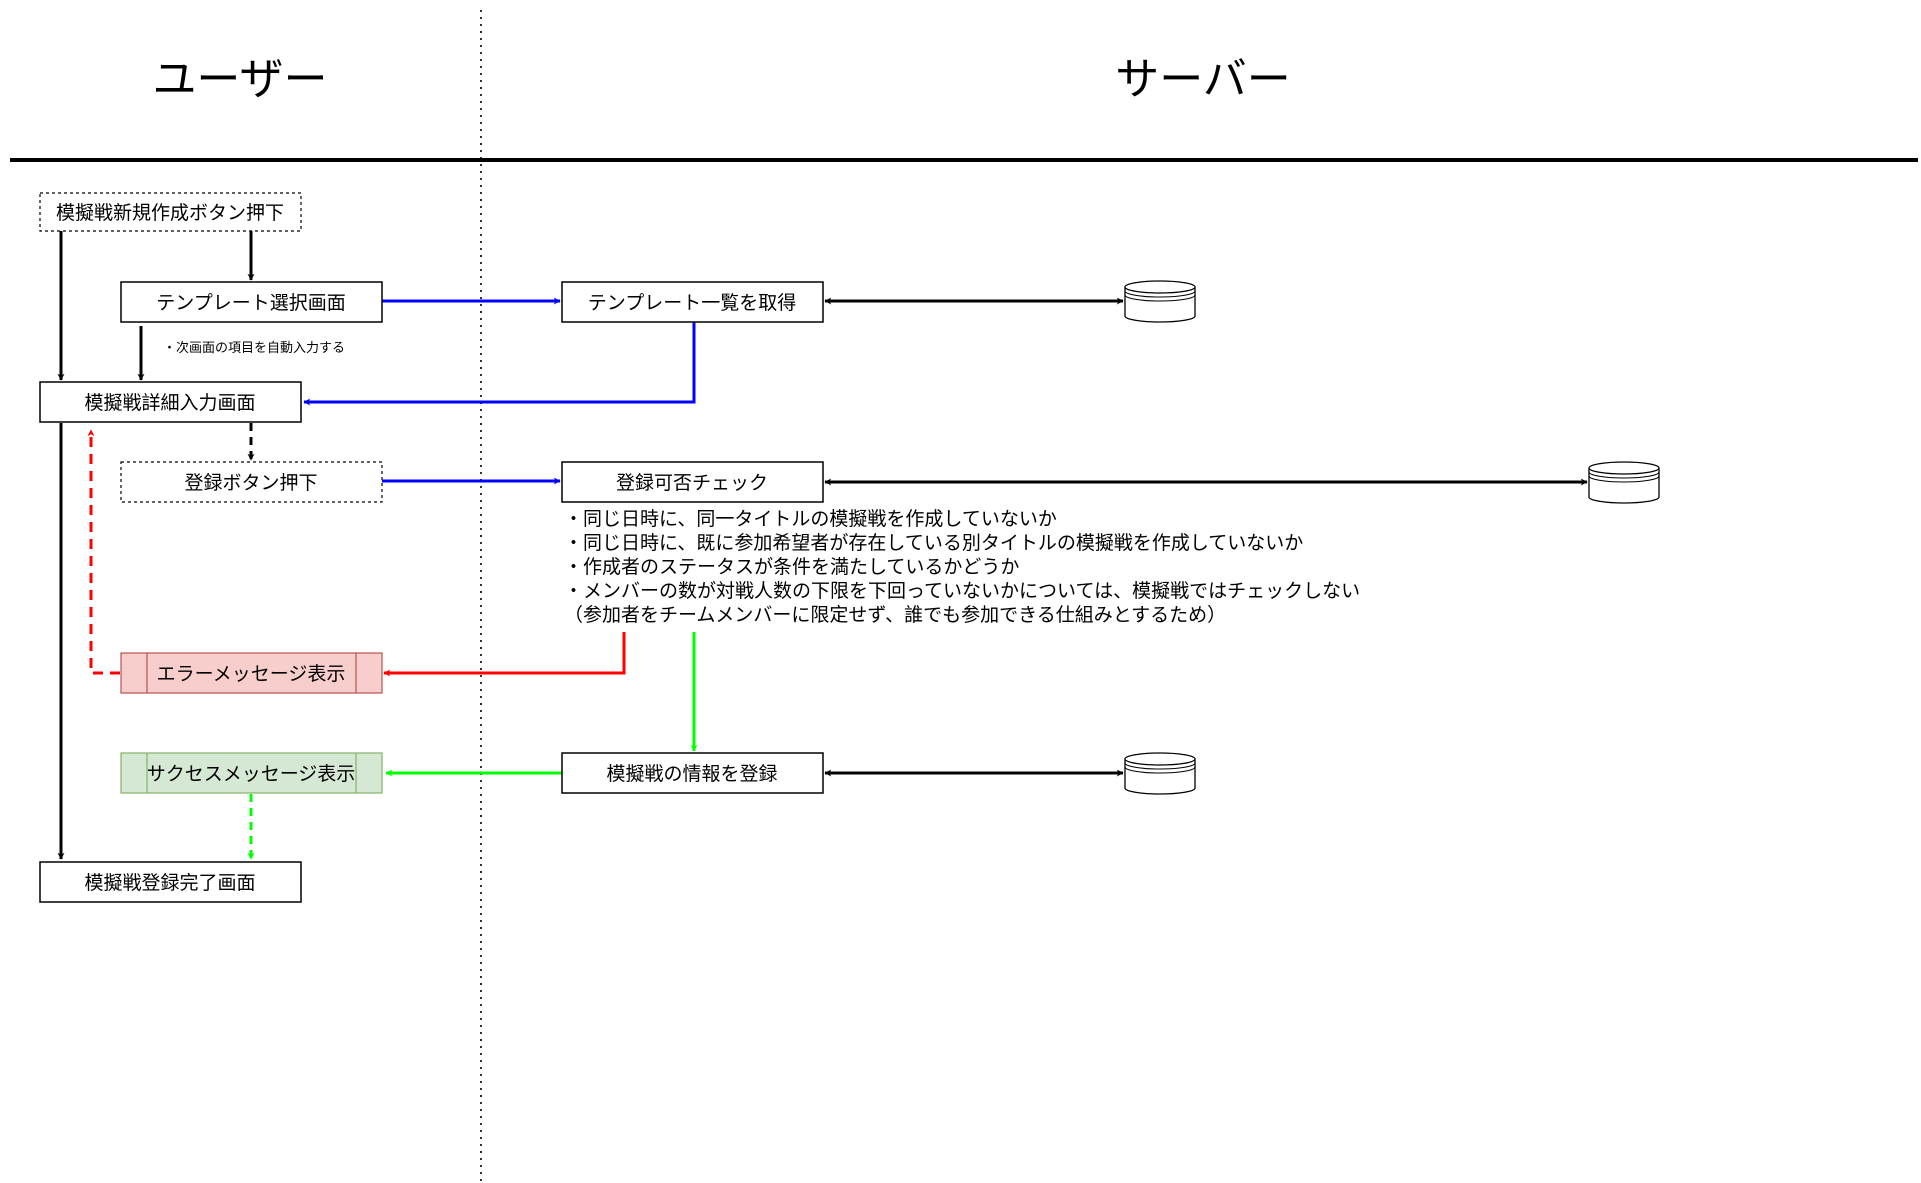 The height and width of the screenshot is (1183, 1921). I want to click on note-autofill: ・次画面の項目を自動入力する, so click(254, 348).